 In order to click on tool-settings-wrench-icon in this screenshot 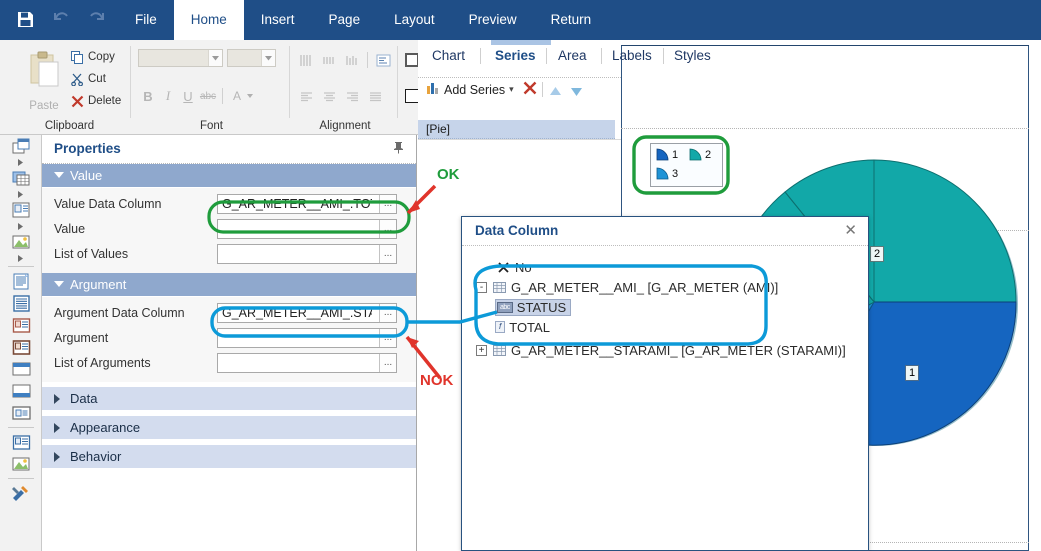, I will do `click(21, 493)`.